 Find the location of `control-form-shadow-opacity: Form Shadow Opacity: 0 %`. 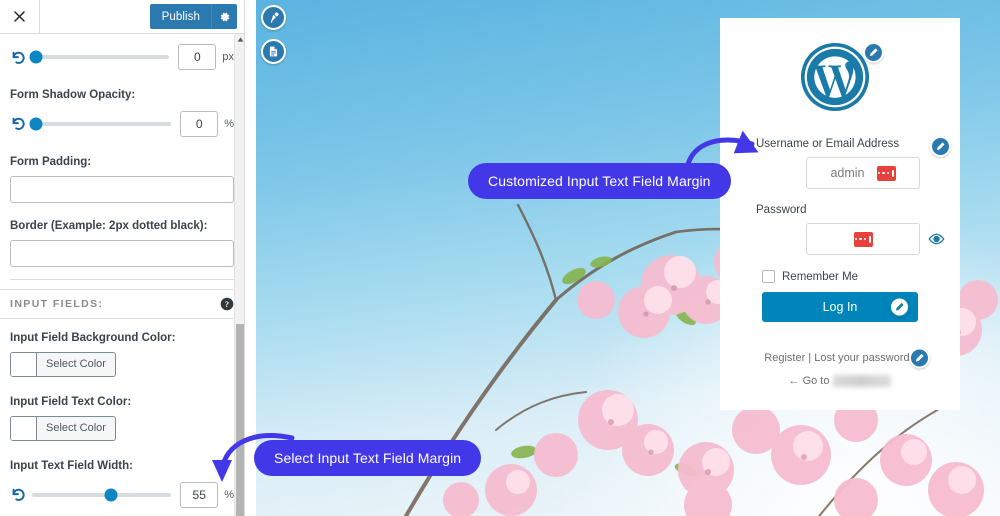

control-form-shadow-opacity: Form Shadow Opacity: 0 % is located at coordinates (122, 111).